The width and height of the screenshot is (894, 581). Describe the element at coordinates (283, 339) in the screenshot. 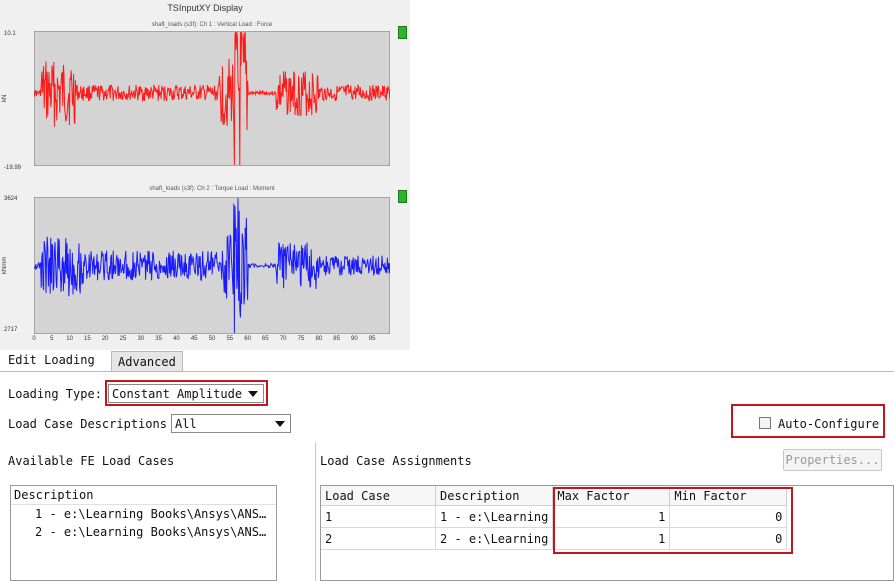

I see `x-tick-label: 70` at that location.